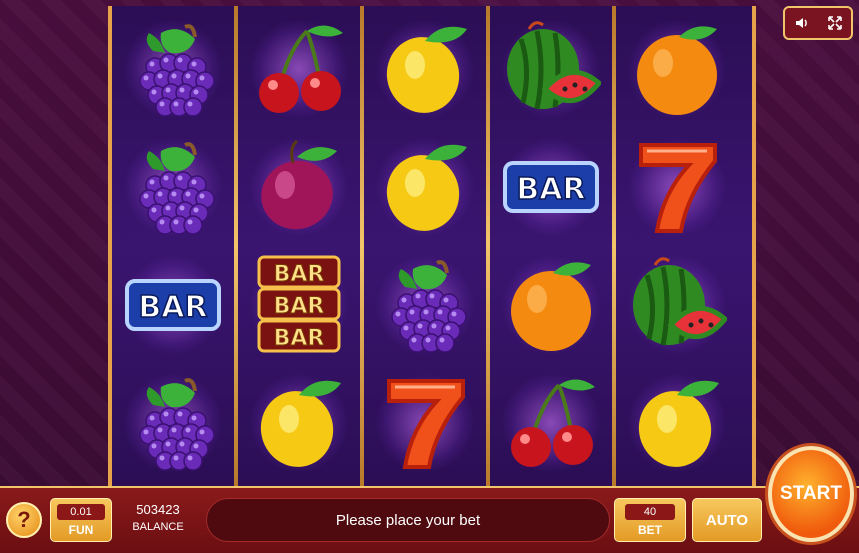  What do you see at coordinates (408, 520) in the screenshot?
I see `status-message: Please place your bet` at bounding box center [408, 520].